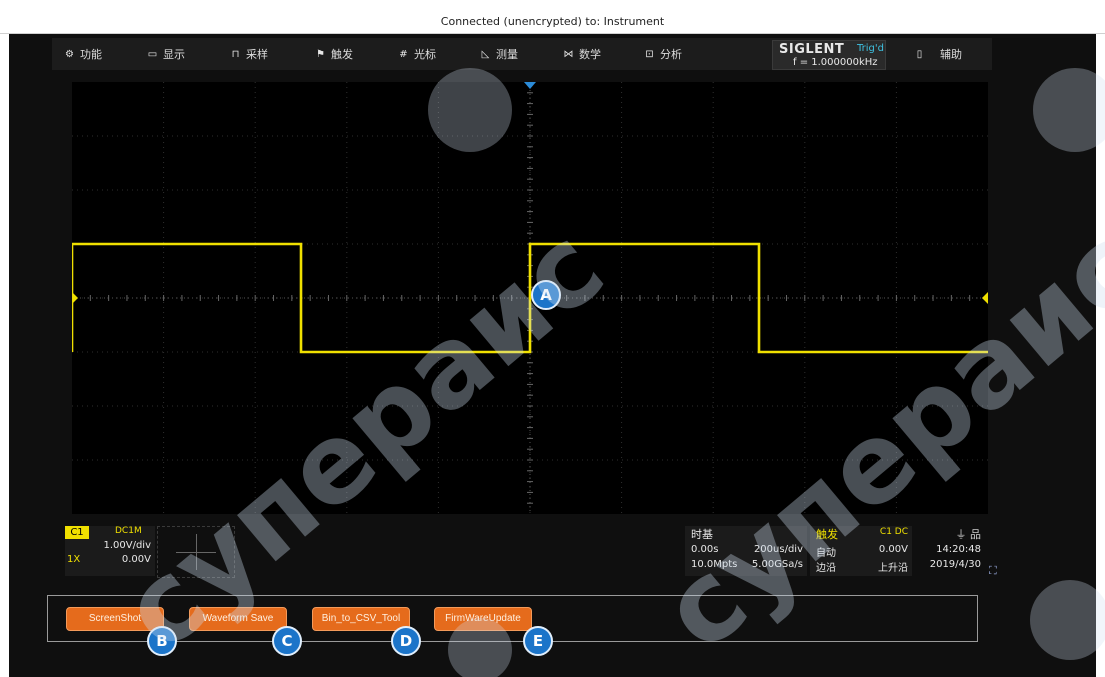  I want to click on channel-1-panel: C1 DC1M 1.00V/div 1X 0.00V, so click(110, 551).